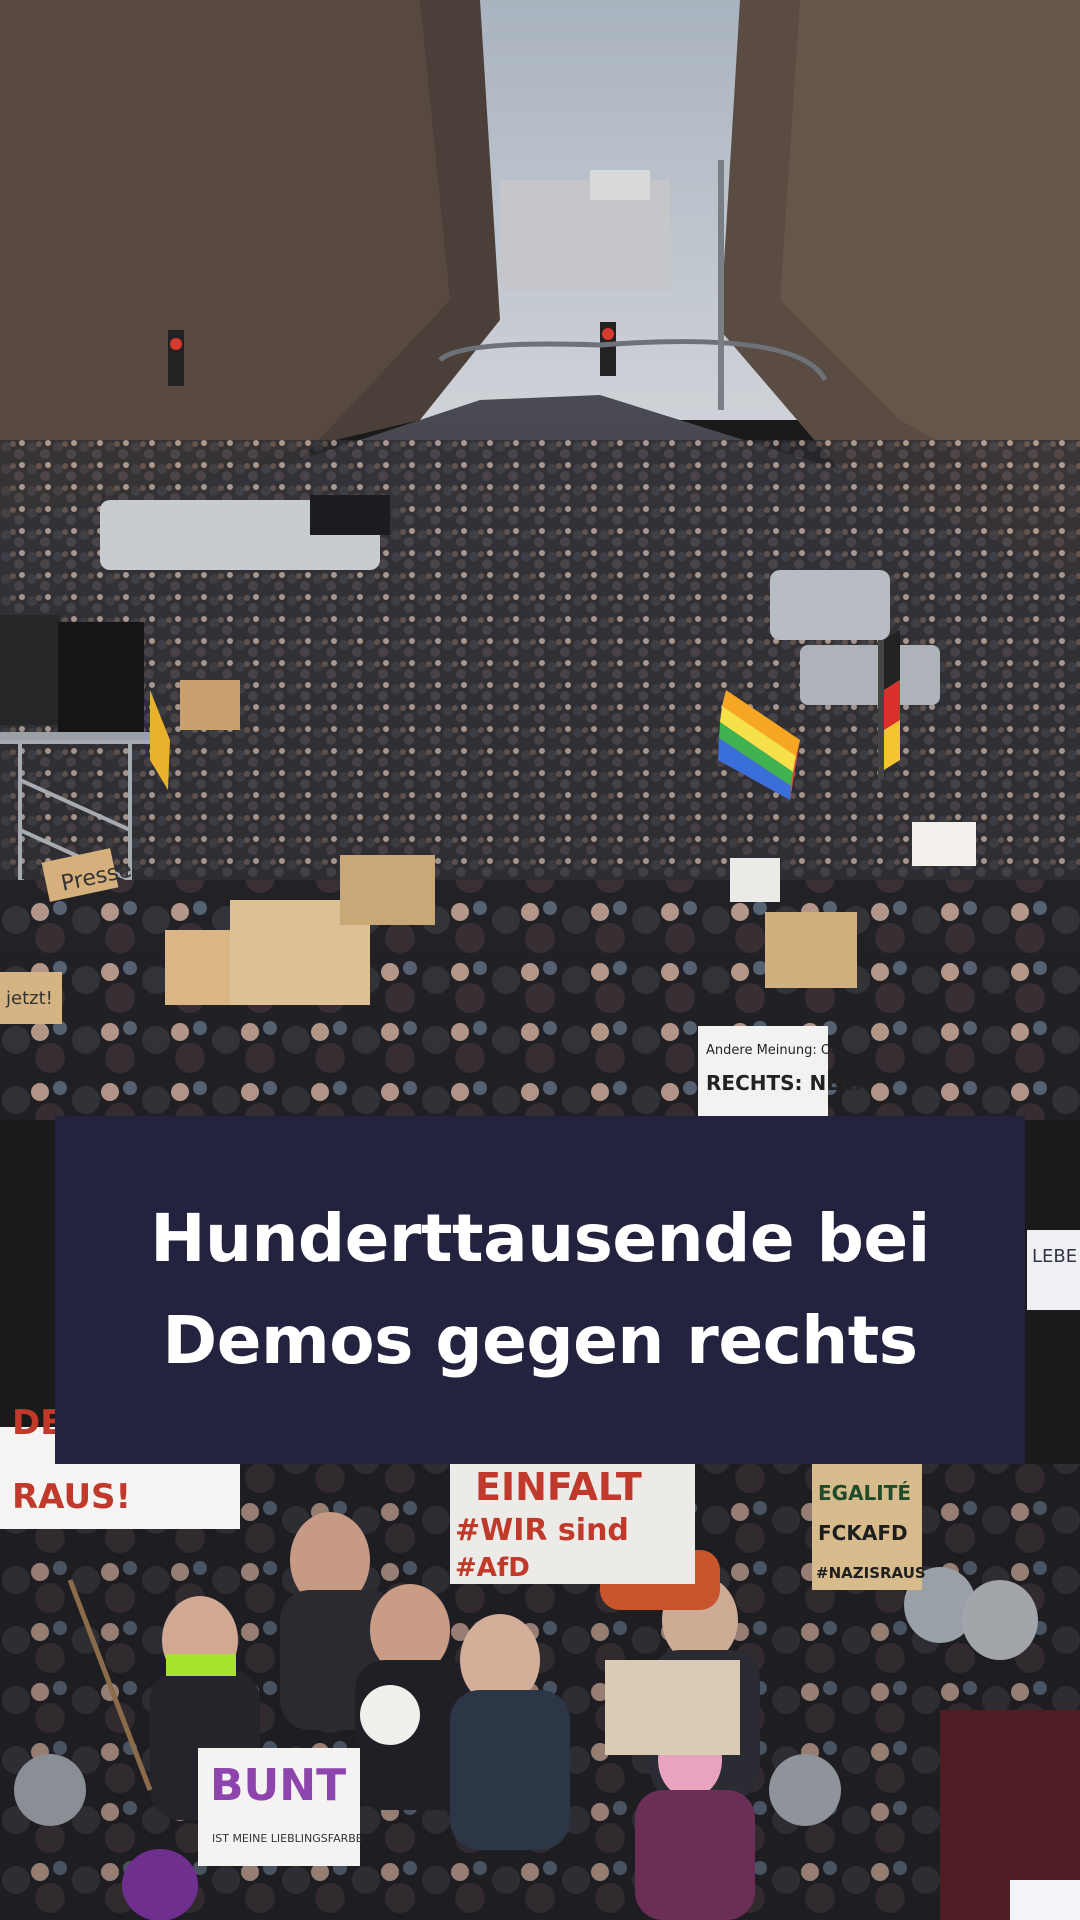 The height and width of the screenshot is (1920, 1080). Describe the element at coordinates (71, 1497) in the screenshot. I see `sign-raus: RAUS!` at that location.